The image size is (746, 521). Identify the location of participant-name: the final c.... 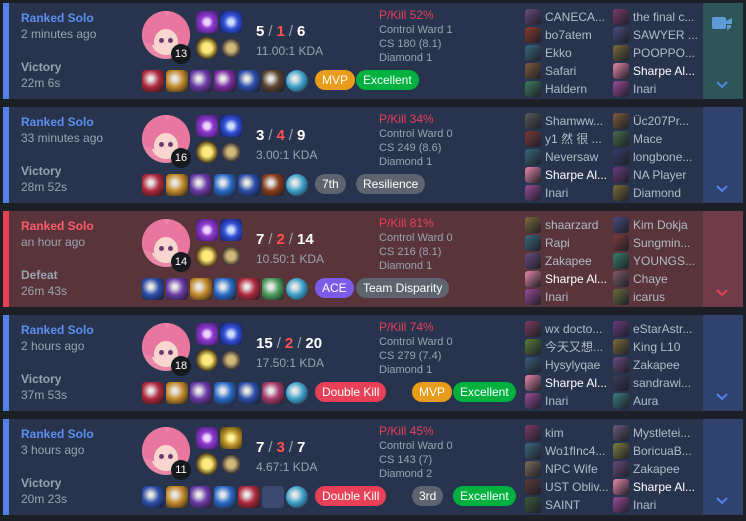
(663, 17).